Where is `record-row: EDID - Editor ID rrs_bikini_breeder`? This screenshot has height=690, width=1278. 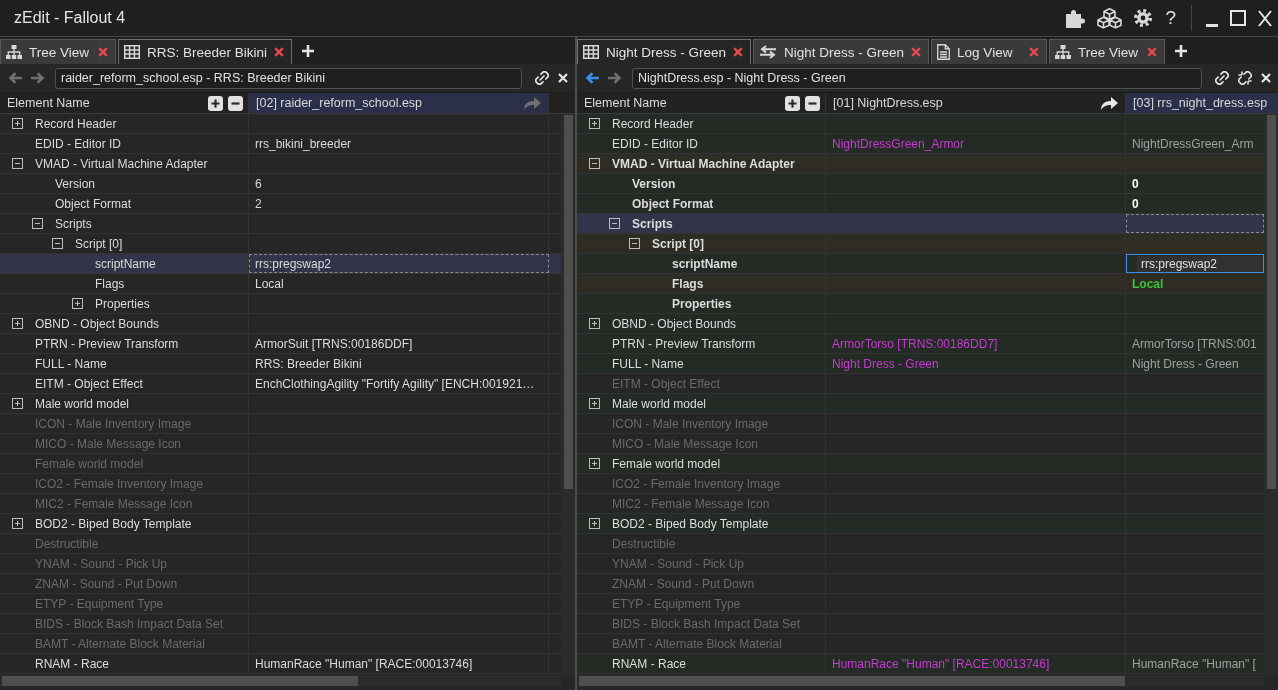
record-row: EDID - Editor ID rrs_bikini_breeder is located at coordinates (280, 144).